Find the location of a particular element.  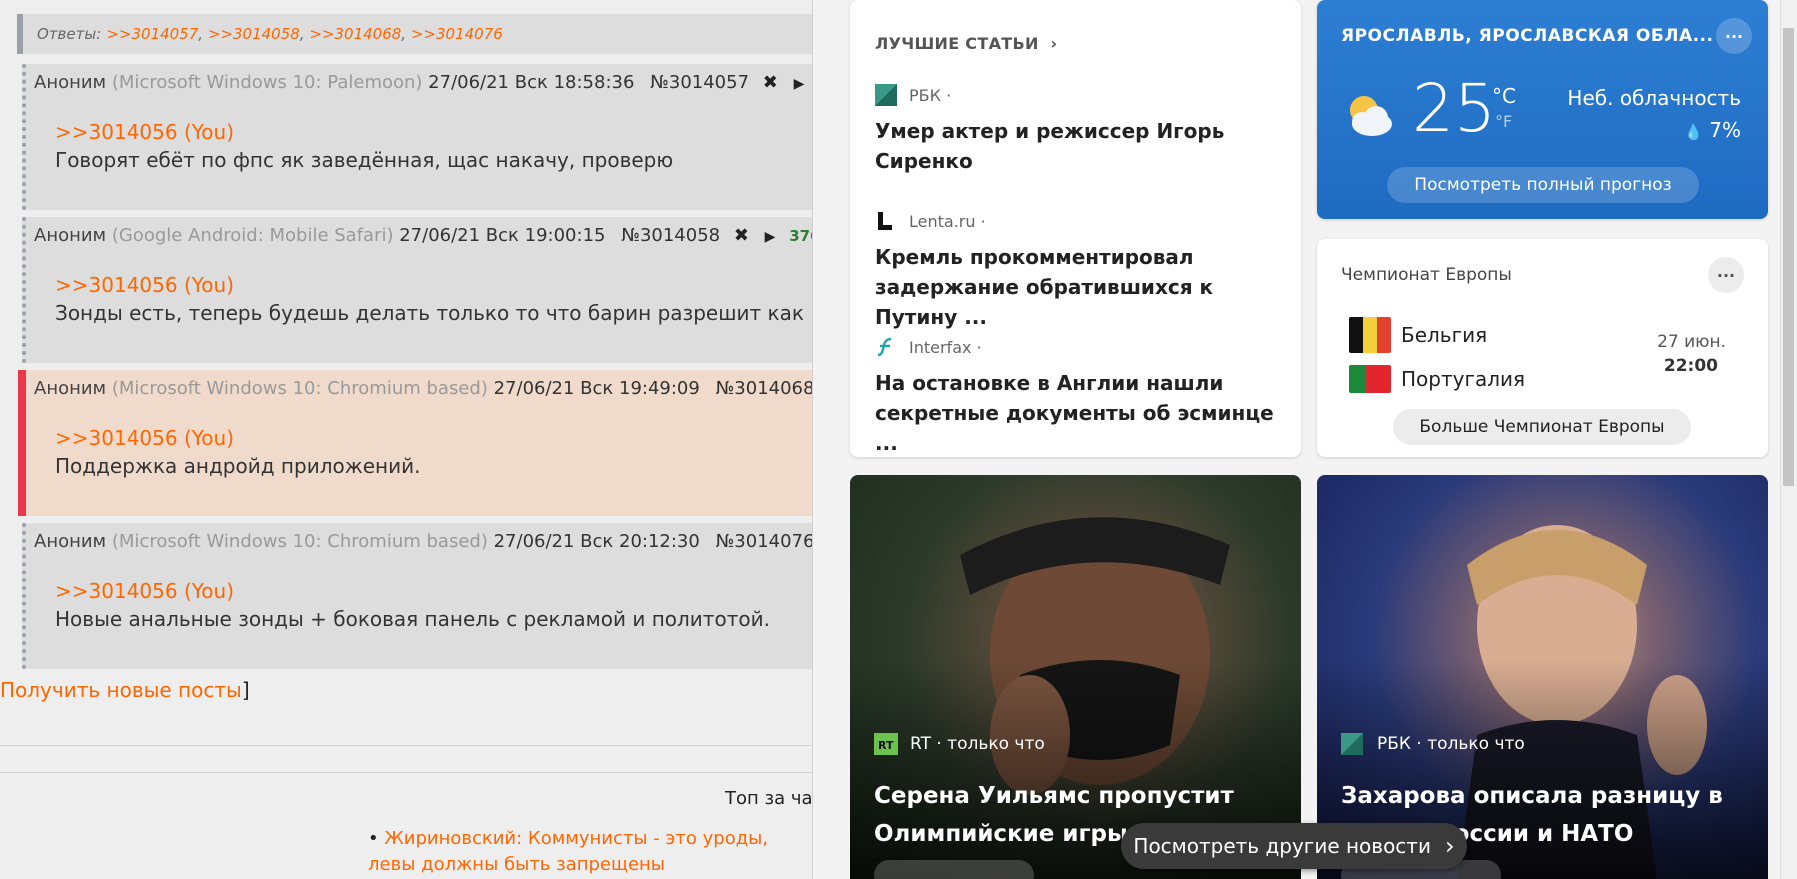

precipitation-value: 7% is located at coordinates (1725, 130).